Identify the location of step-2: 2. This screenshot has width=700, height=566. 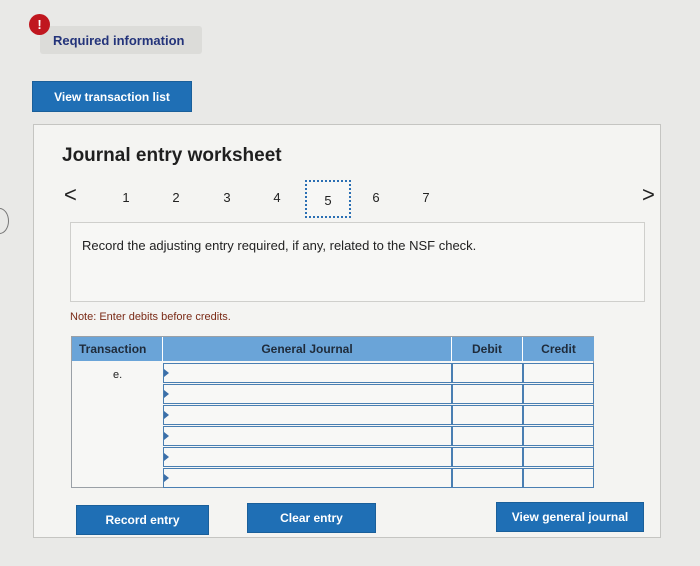
(176, 197).